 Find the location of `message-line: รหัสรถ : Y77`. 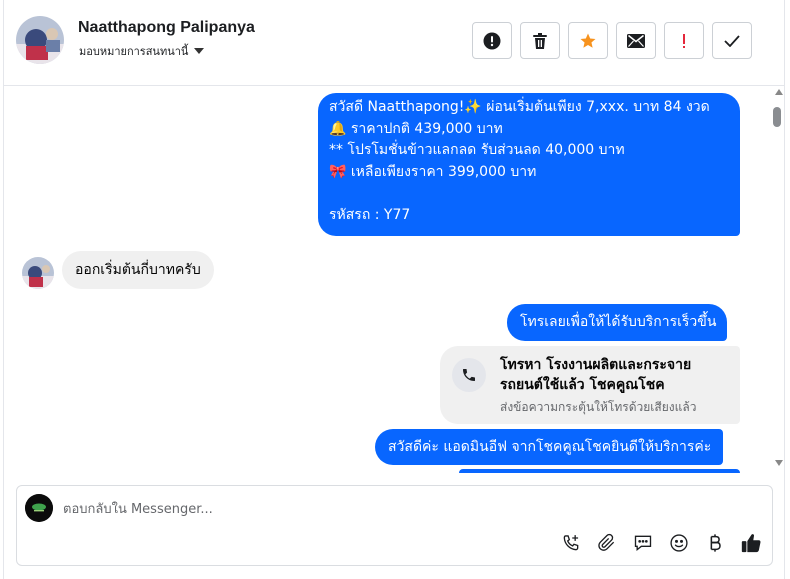

message-line: รหัสรถ : Y77 is located at coordinates (370, 214).